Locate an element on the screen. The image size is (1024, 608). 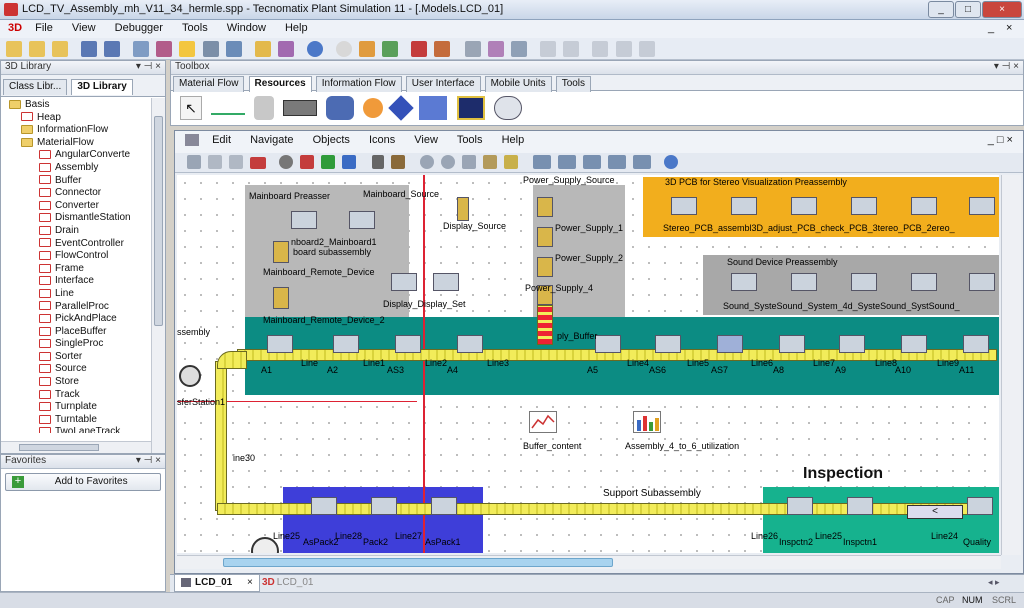
export-icon is located at coordinates (285, 49).